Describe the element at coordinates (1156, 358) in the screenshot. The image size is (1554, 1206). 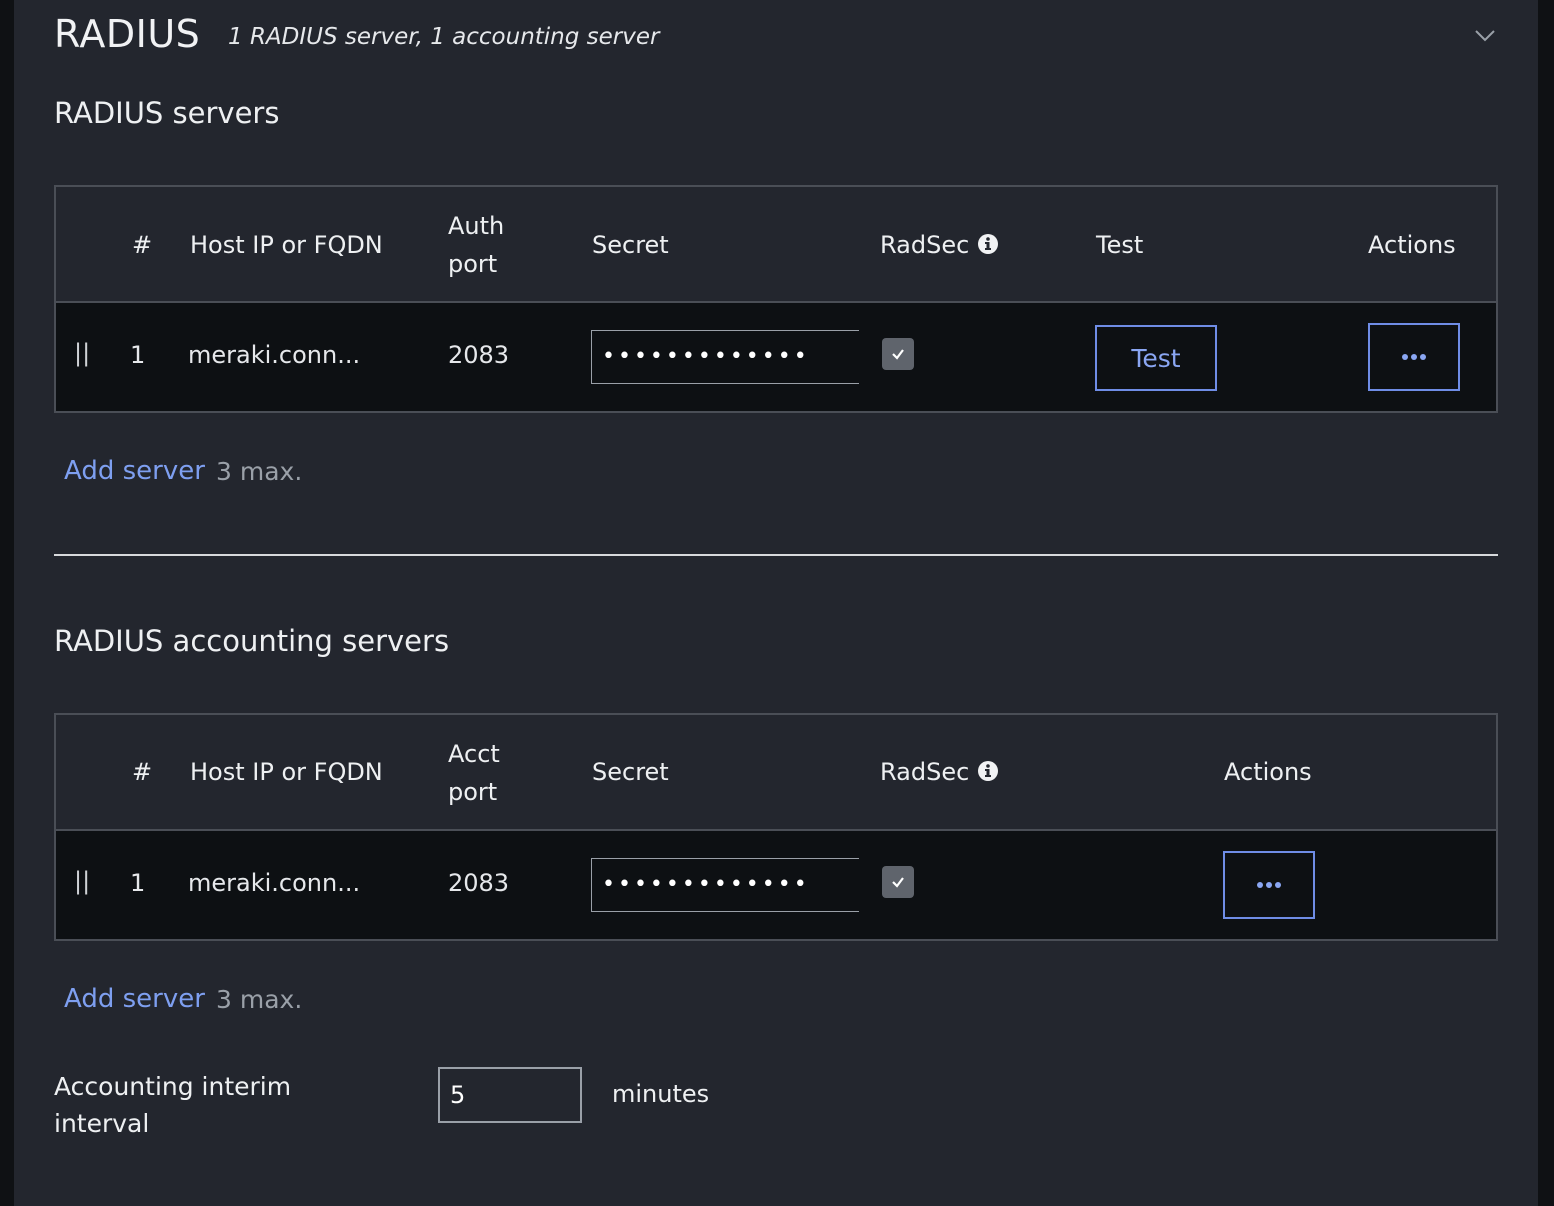
I see `test-button: Test` at that location.